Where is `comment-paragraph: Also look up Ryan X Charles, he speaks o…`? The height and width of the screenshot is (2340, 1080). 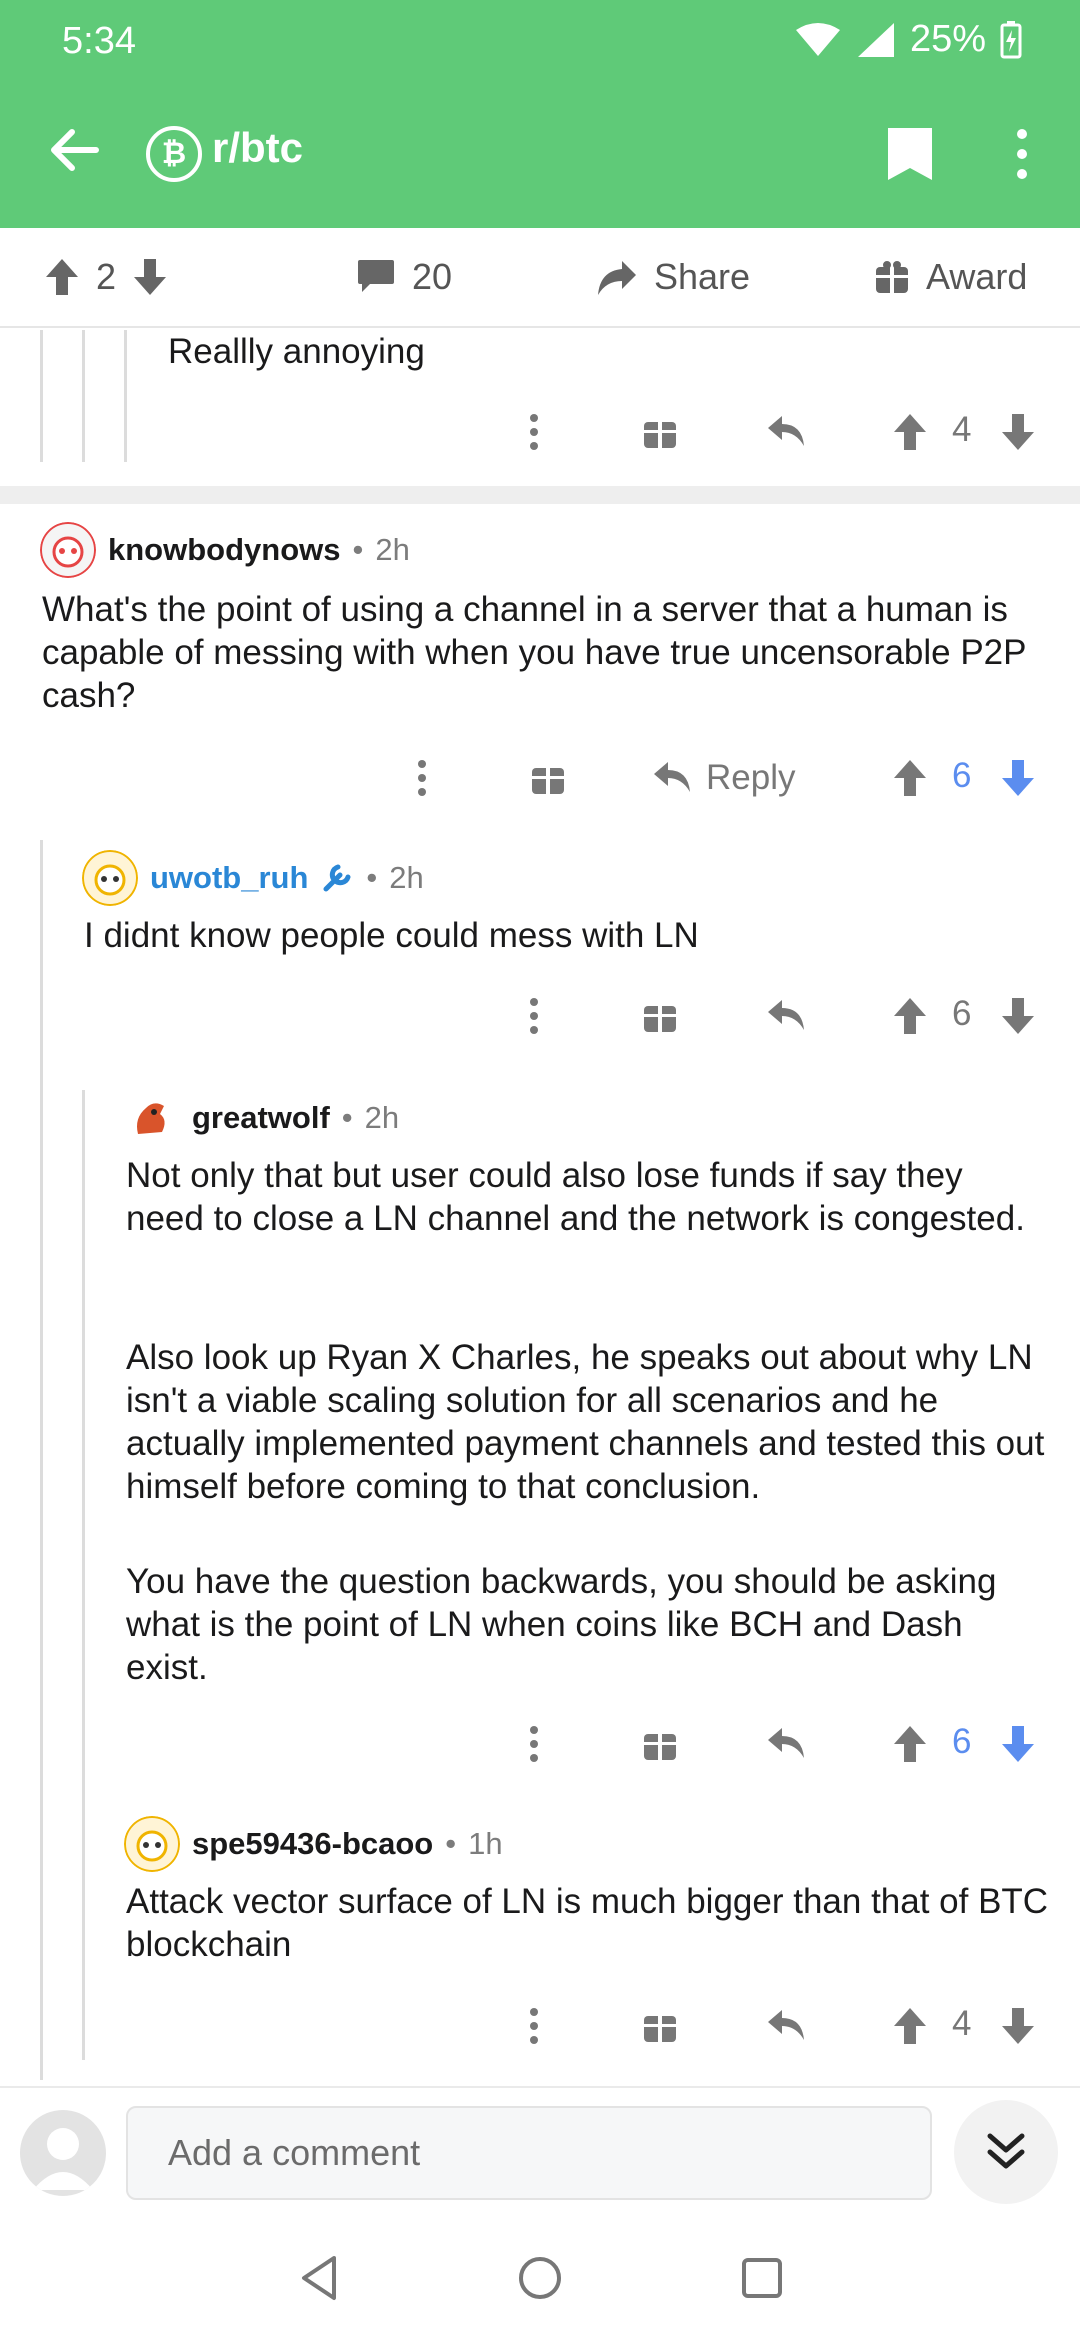
comment-paragraph: Also look up Ryan X Charles, he speaks o… is located at coordinates (585, 1422).